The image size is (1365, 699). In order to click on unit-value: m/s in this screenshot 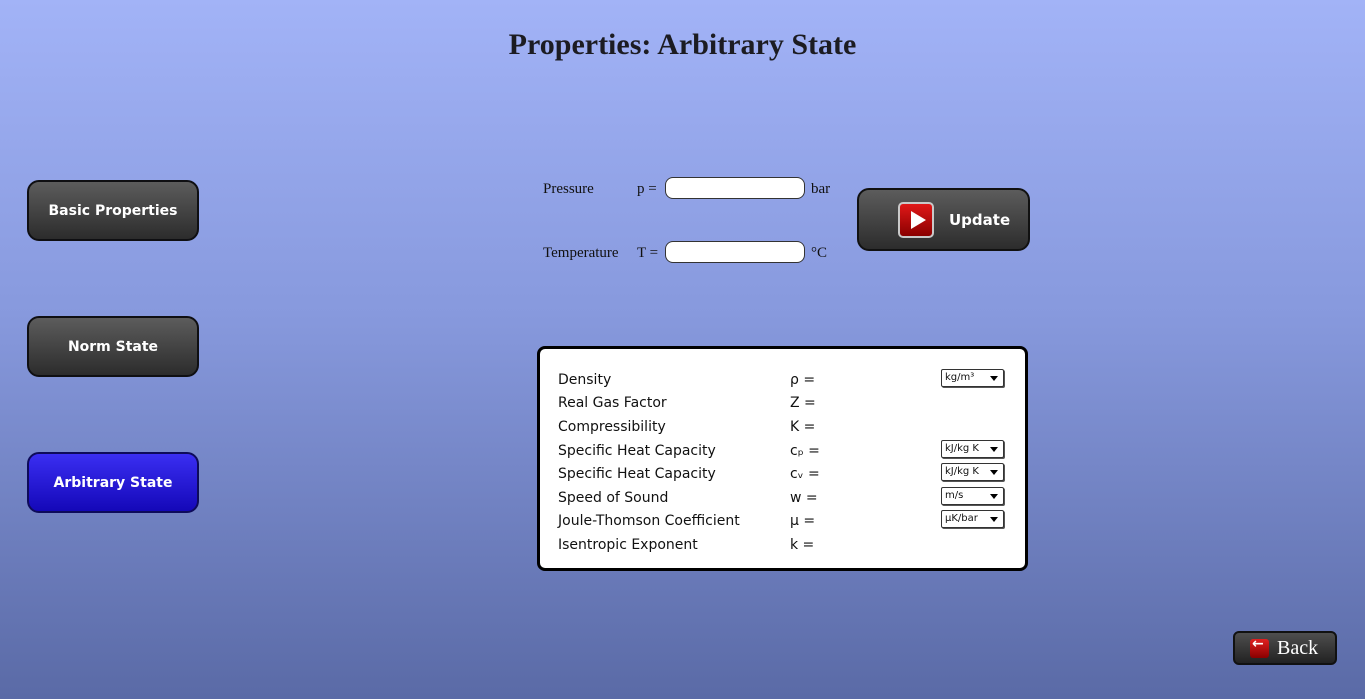, I will do `click(954, 495)`.